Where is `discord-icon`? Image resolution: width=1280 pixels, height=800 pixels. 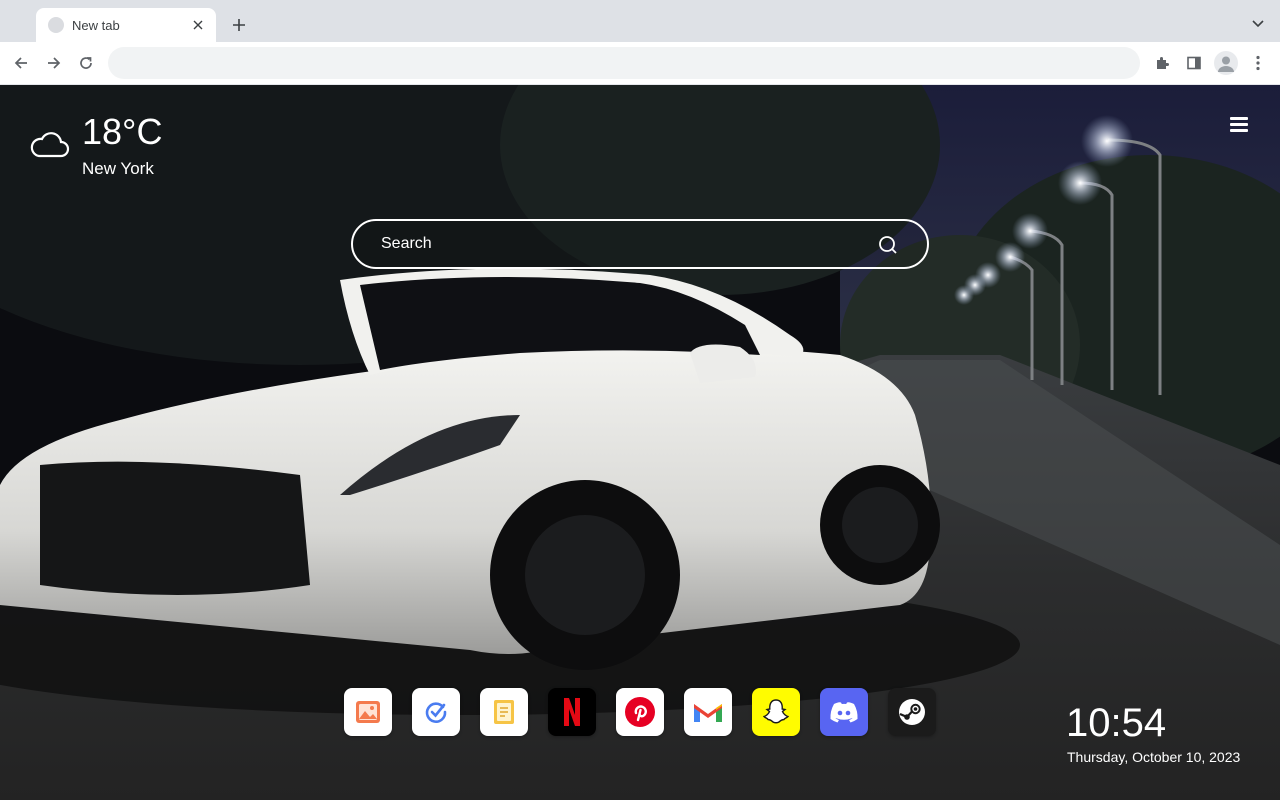 discord-icon is located at coordinates (844, 712).